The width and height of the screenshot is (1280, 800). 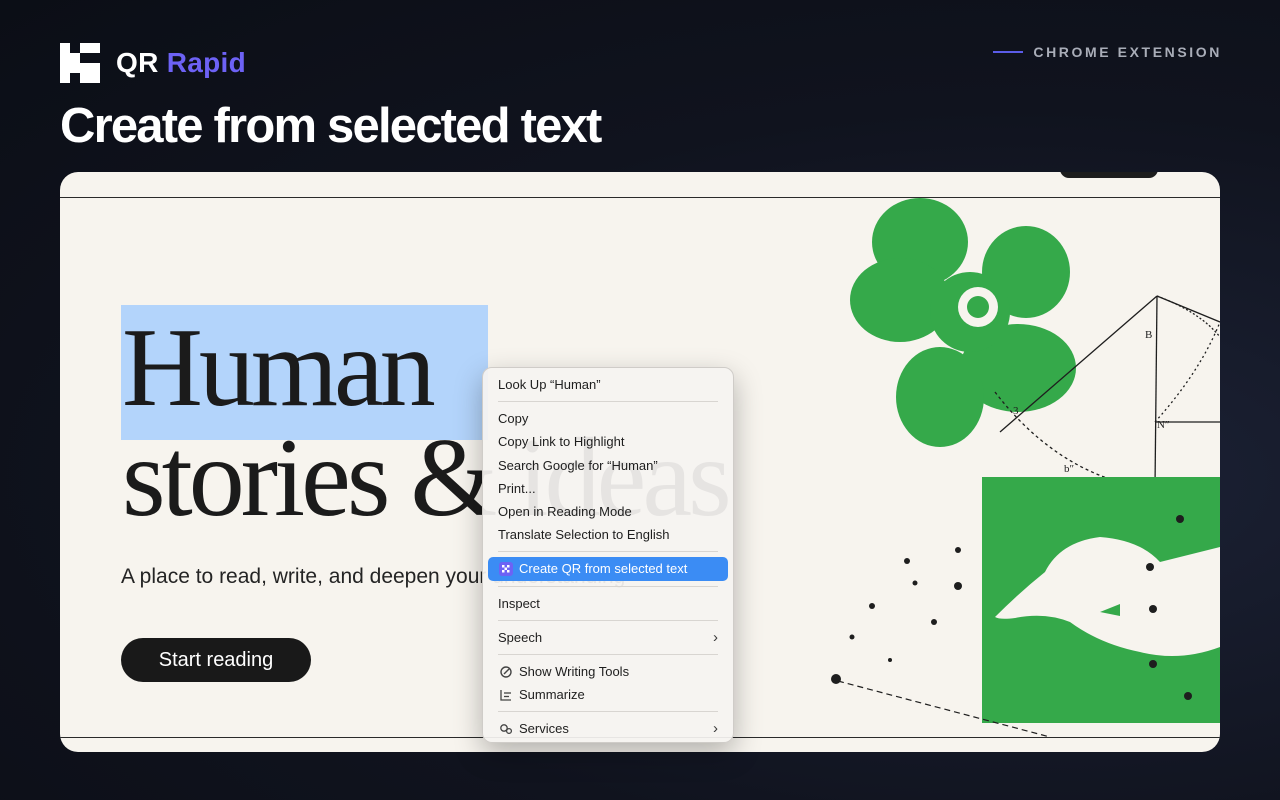 I want to click on brand-logo: QR Rapid, so click(x=153, y=63).